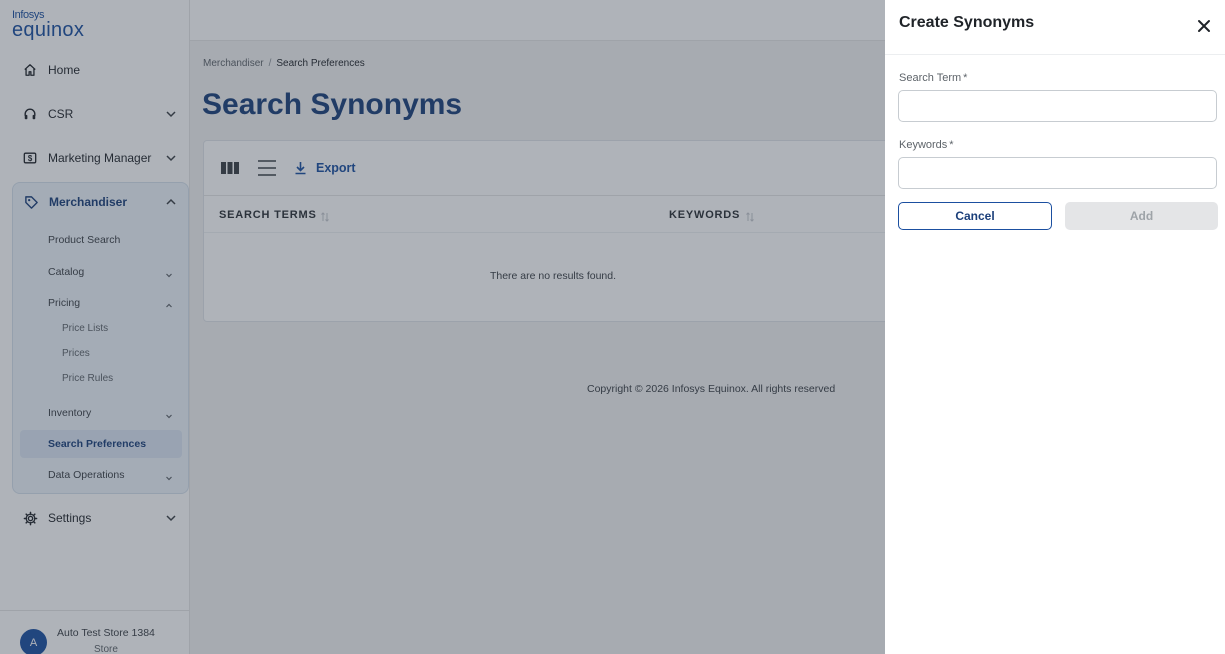  Describe the element at coordinates (1141, 216) in the screenshot. I see `add-button: Add` at that location.